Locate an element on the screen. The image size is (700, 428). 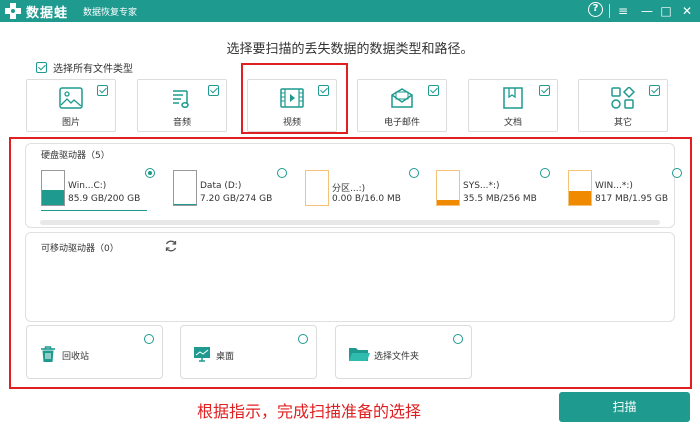
filetype-card-image: 图片 is located at coordinates (71, 105).